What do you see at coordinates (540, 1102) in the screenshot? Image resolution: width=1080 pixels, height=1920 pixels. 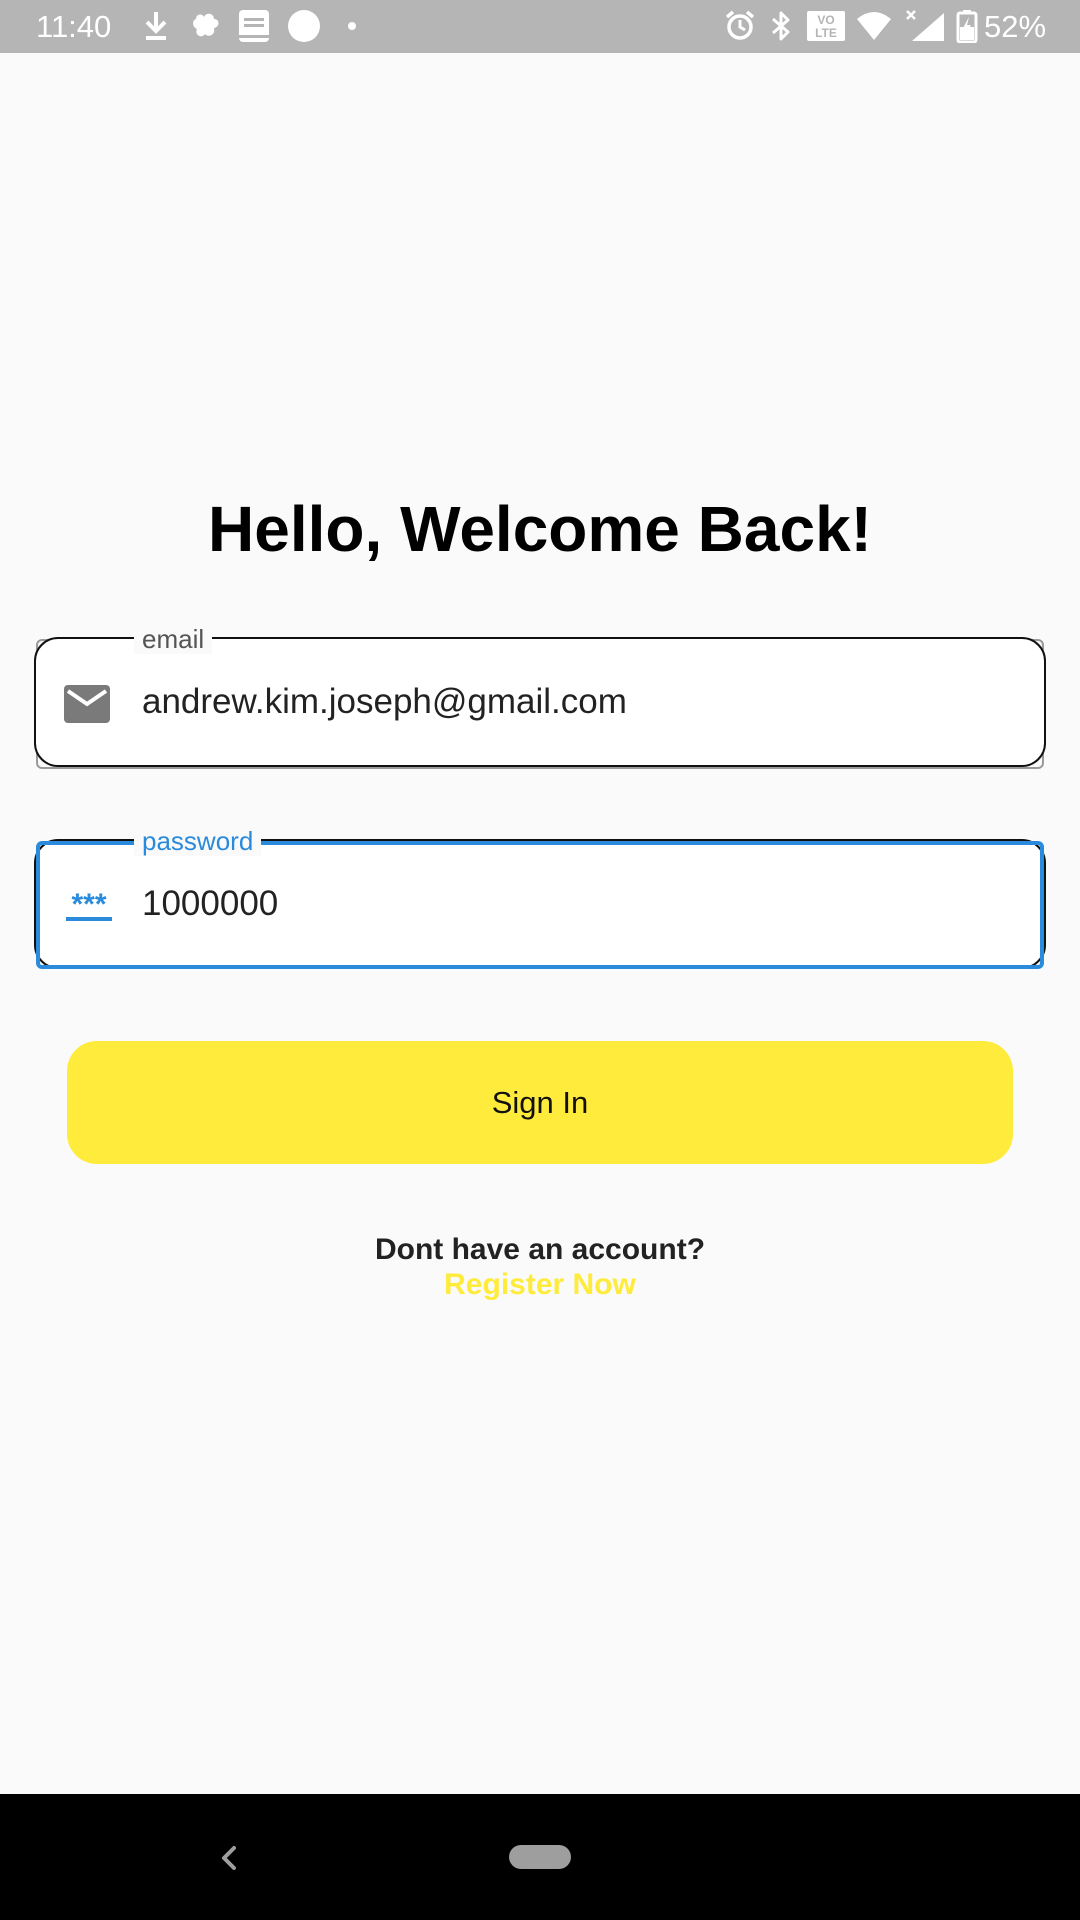 I see `sign-in-button: Sign In` at bounding box center [540, 1102].